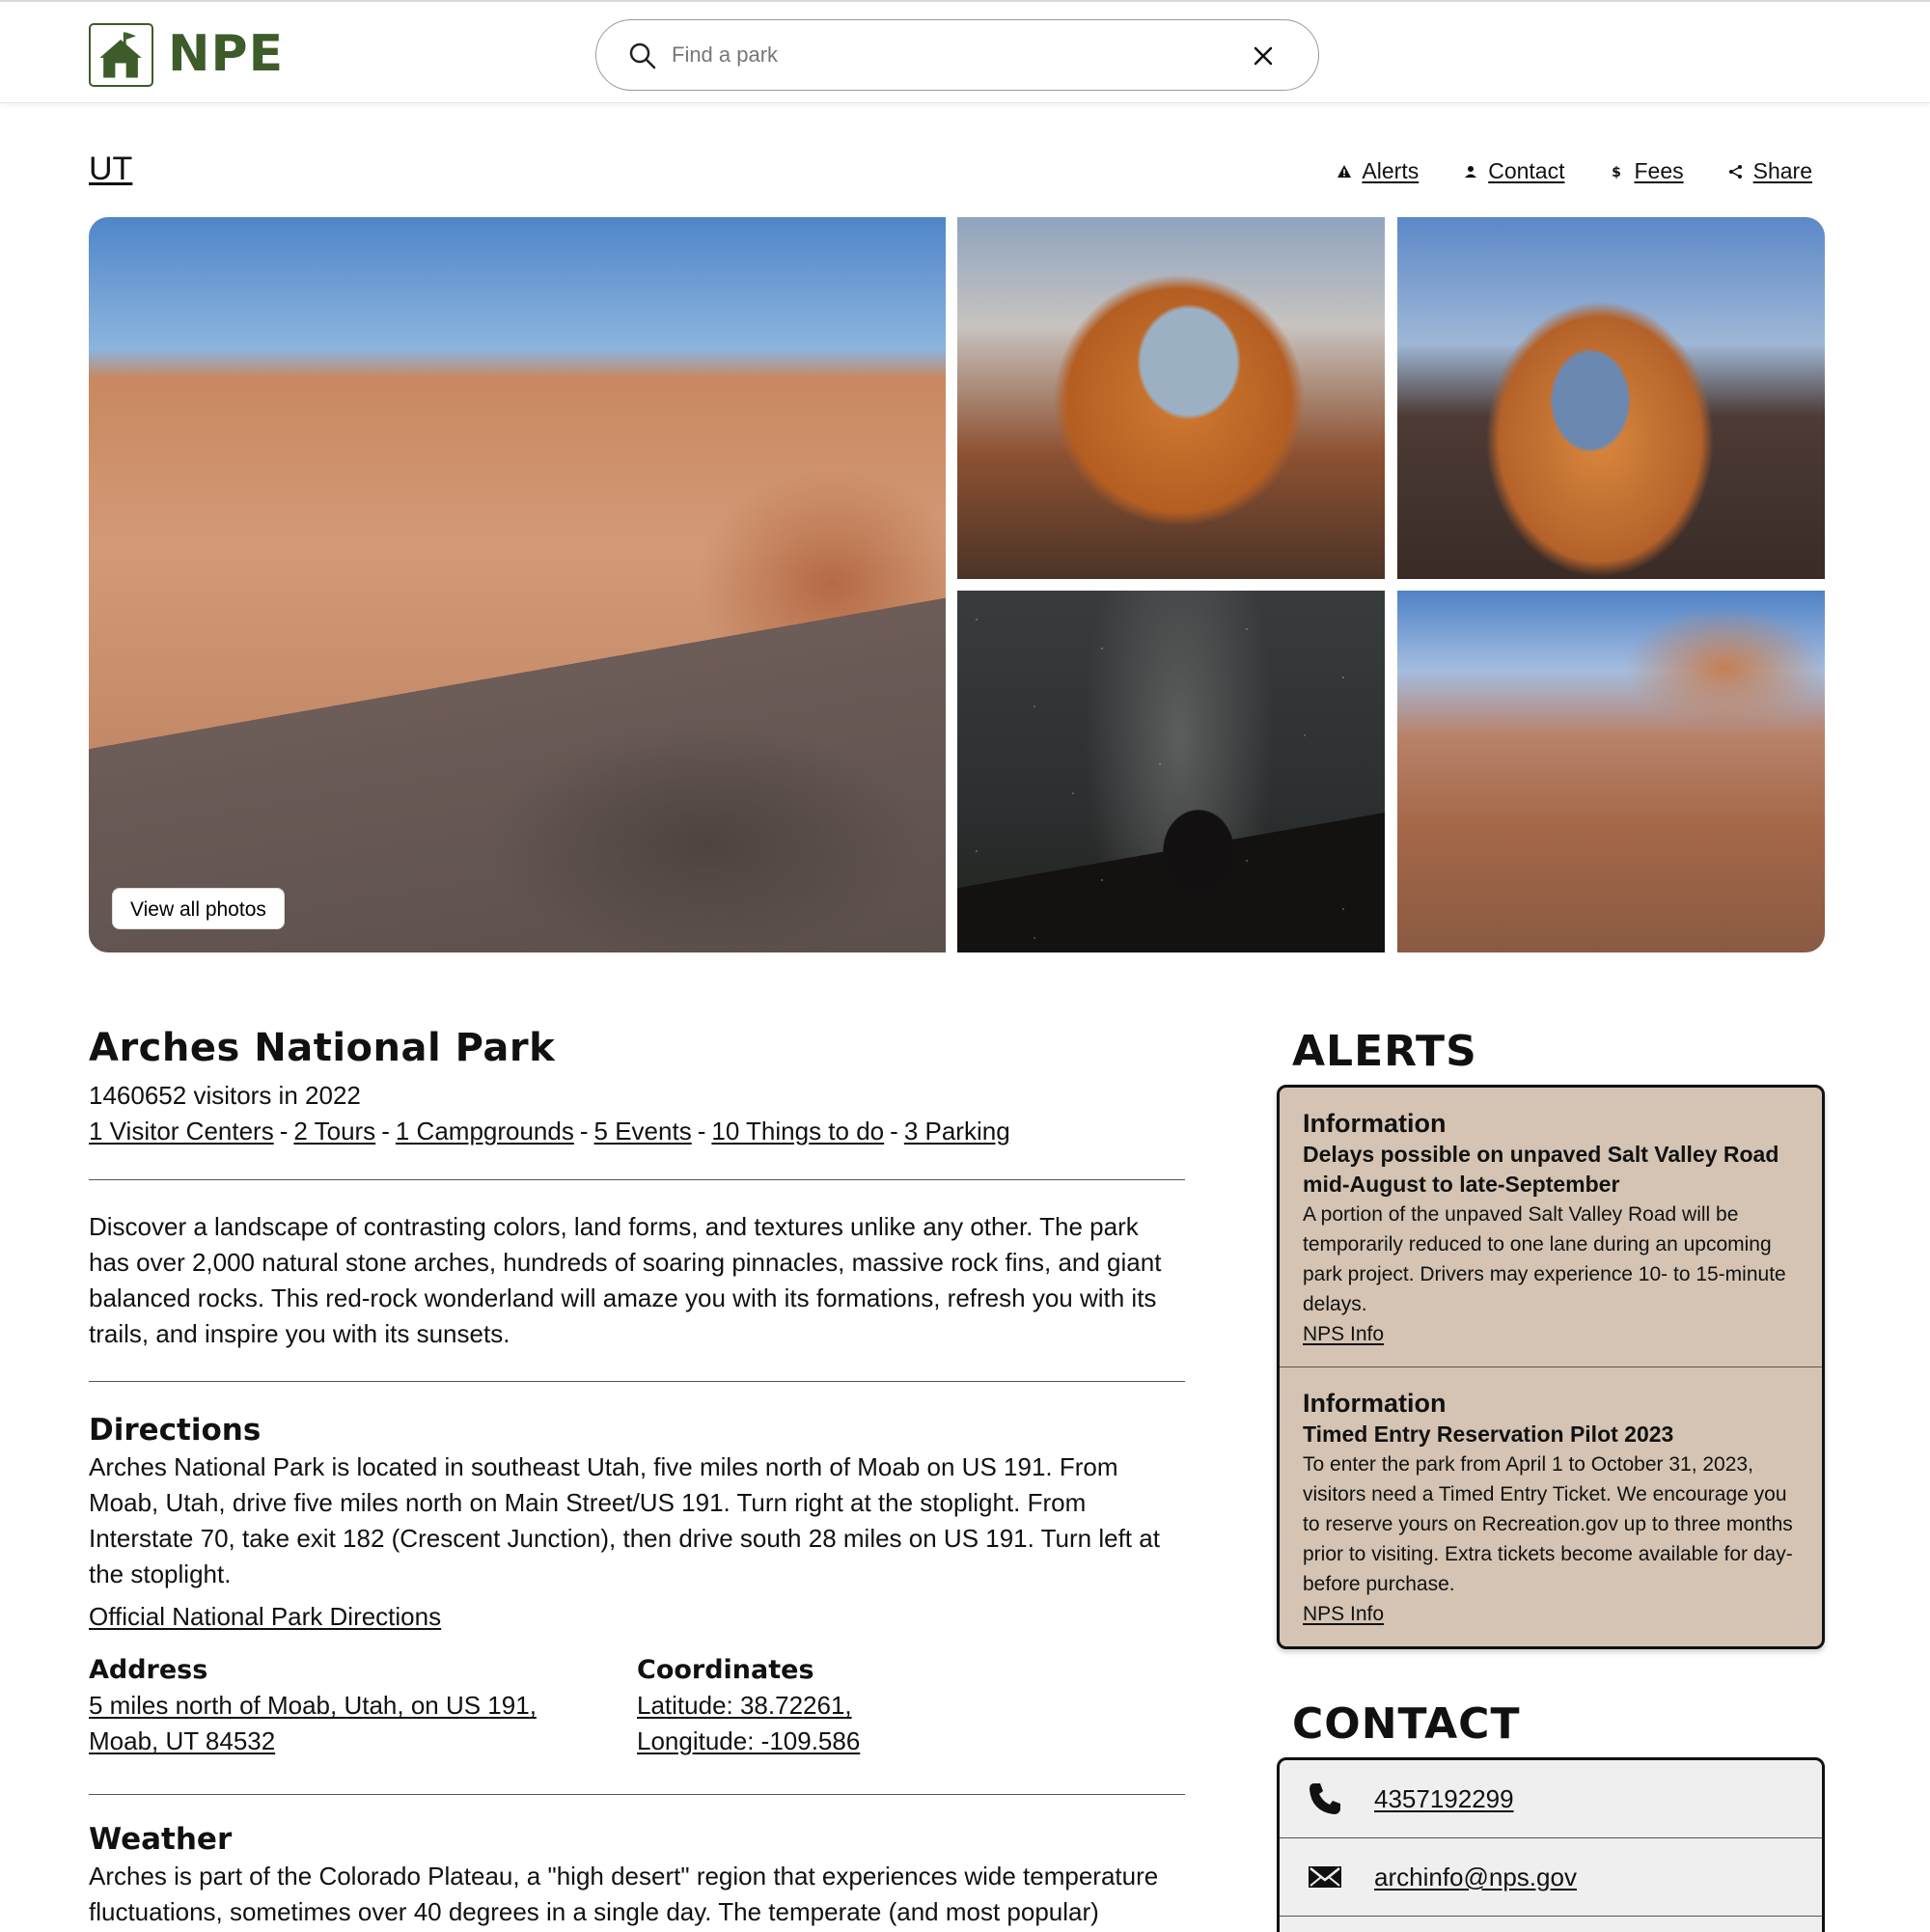  Describe the element at coordinates (1658, 171) in the screenshot. I see `fees-link-label: Fees` at that location.